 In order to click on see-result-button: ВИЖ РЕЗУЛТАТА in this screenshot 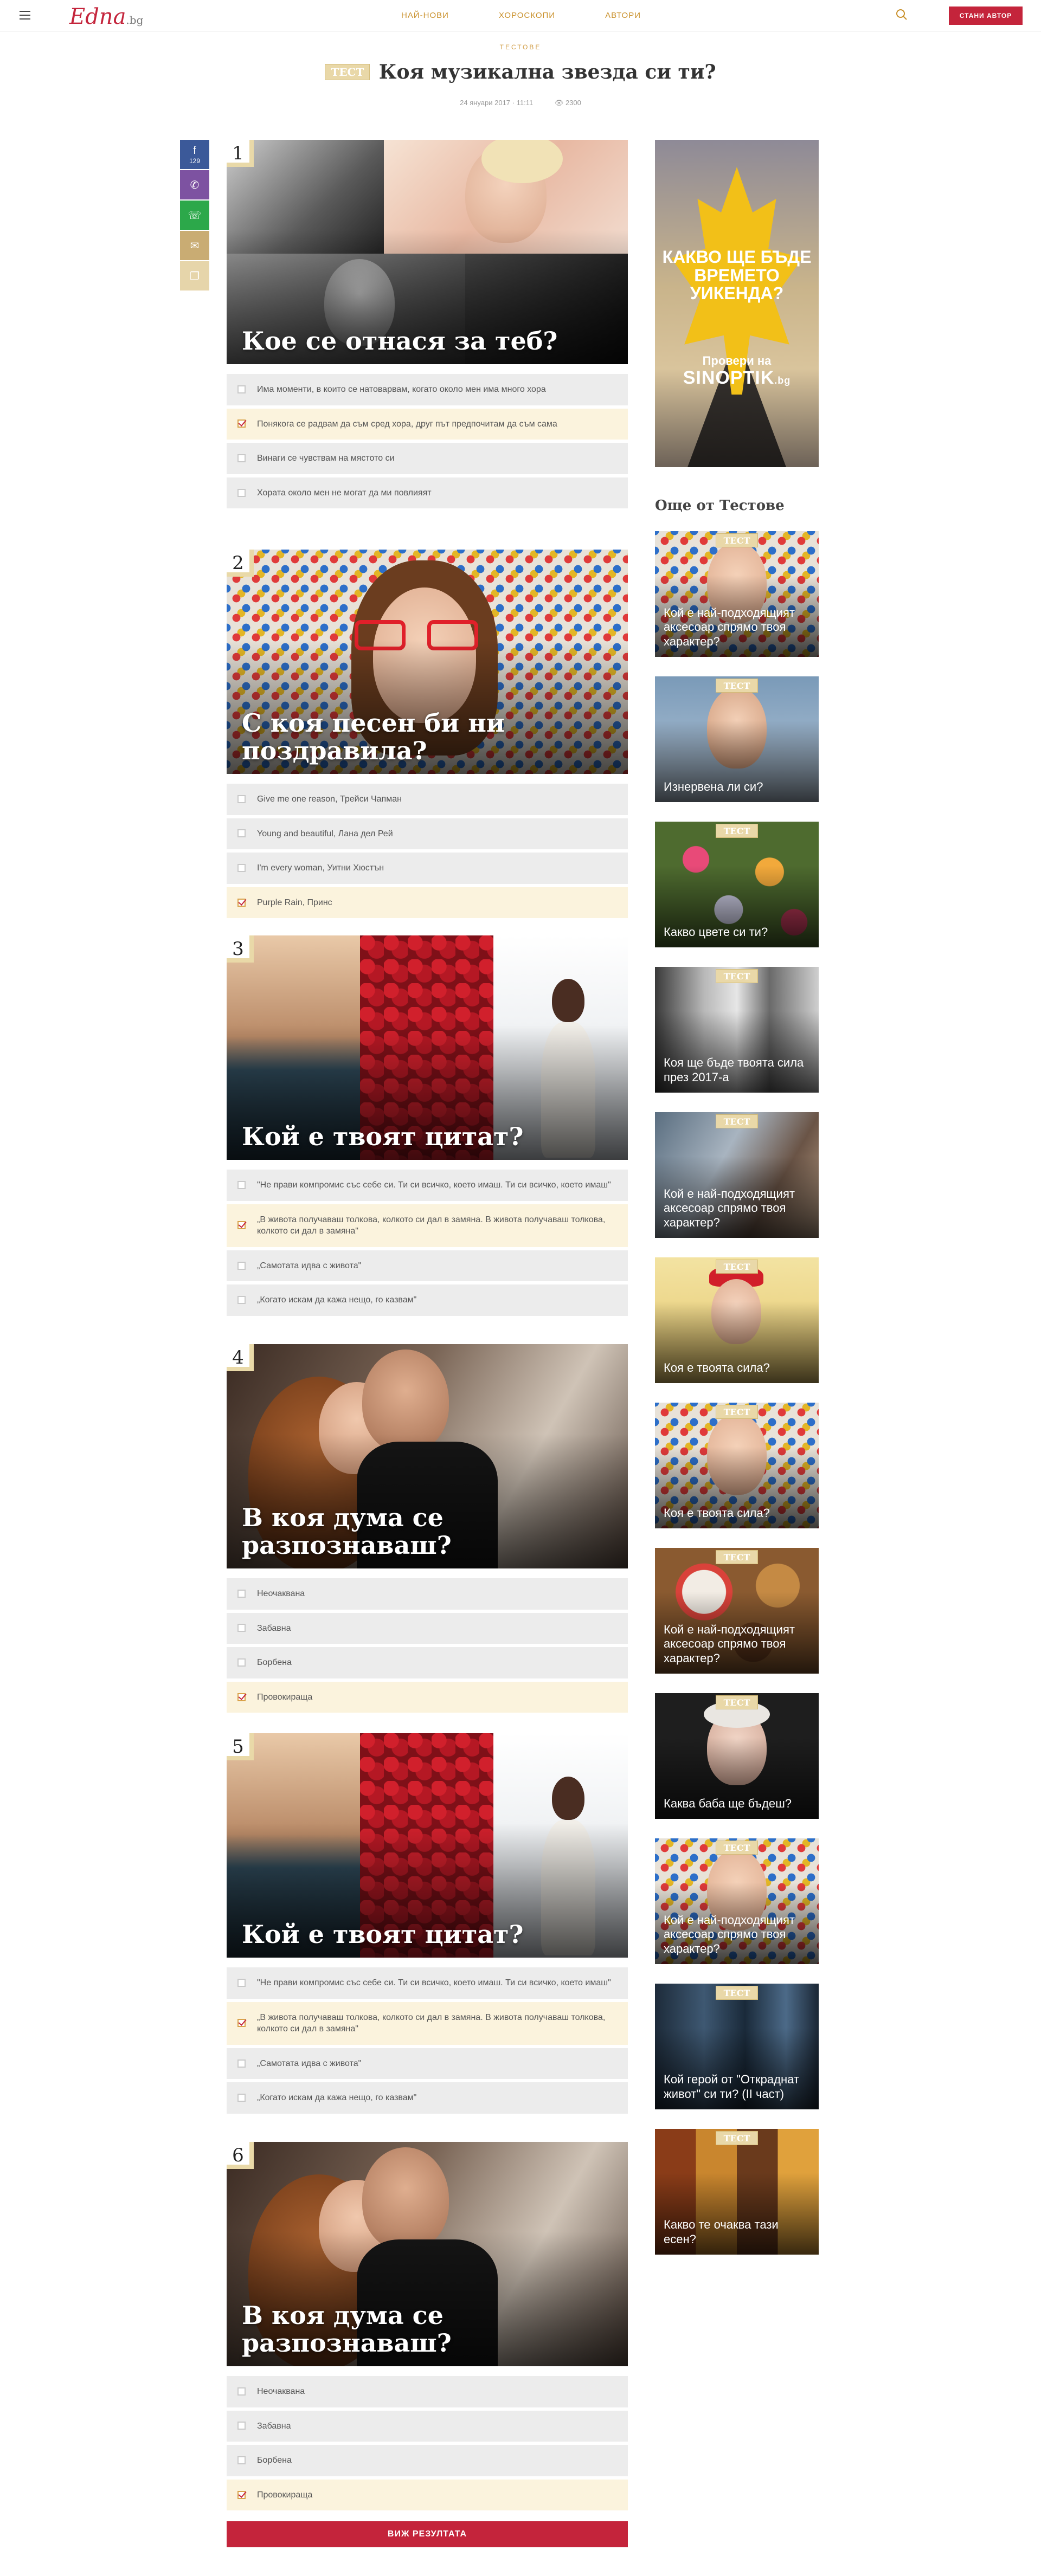, I will do `click(427, 2534)`.